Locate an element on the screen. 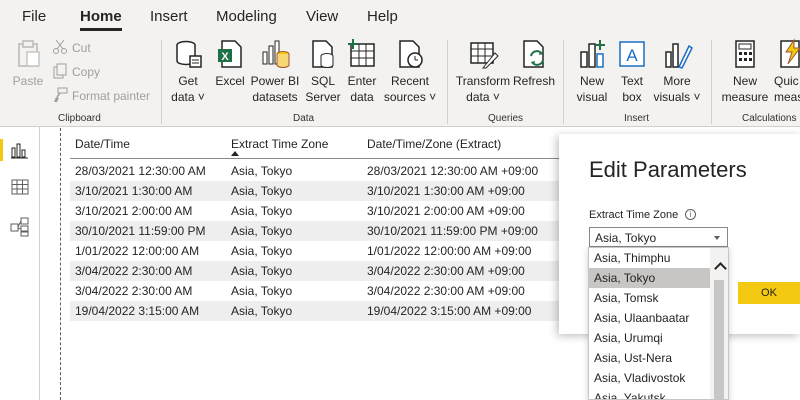 The height and width of the screenshot is (400, 800). more-visuals-icon is located at coordinates (677, 54).